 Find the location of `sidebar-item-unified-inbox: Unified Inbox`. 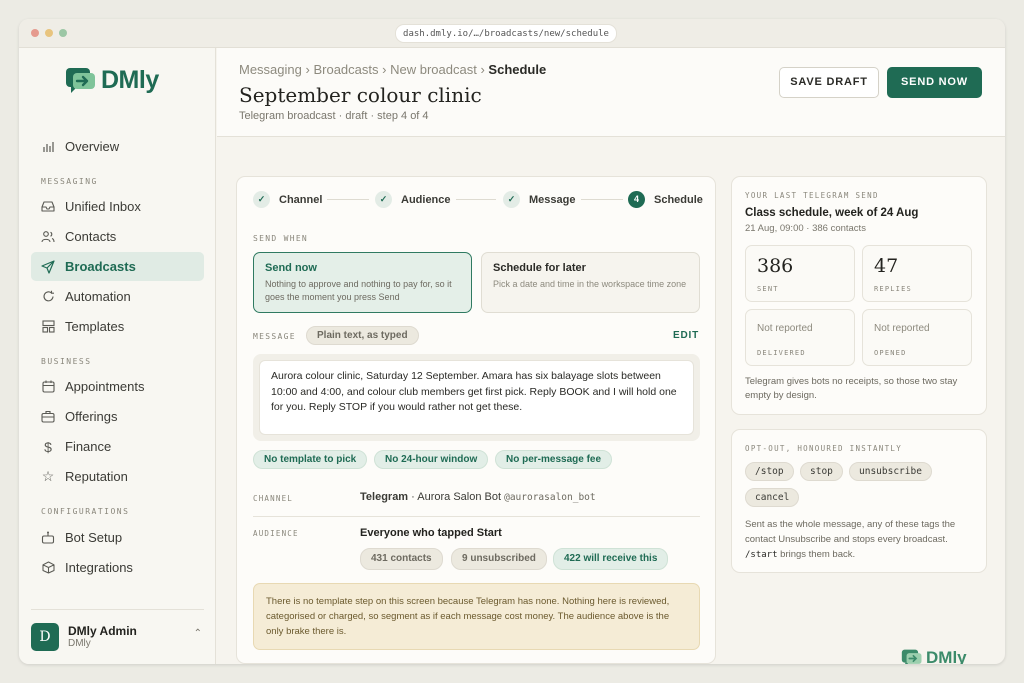

sidebar-item-unified-inbox: Unified Inbox is located at coordinates (117, 206).